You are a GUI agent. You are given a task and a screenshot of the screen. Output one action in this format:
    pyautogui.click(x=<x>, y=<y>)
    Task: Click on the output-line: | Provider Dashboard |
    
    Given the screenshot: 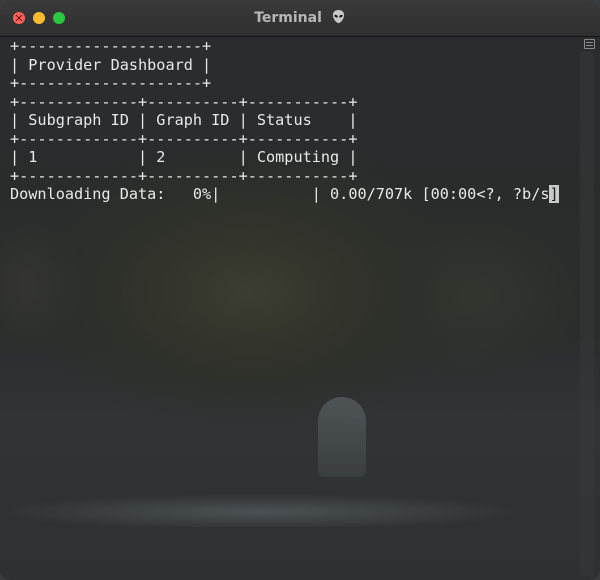 What is the action you would take?
    pyautogui.click(x=111, y=64)
    